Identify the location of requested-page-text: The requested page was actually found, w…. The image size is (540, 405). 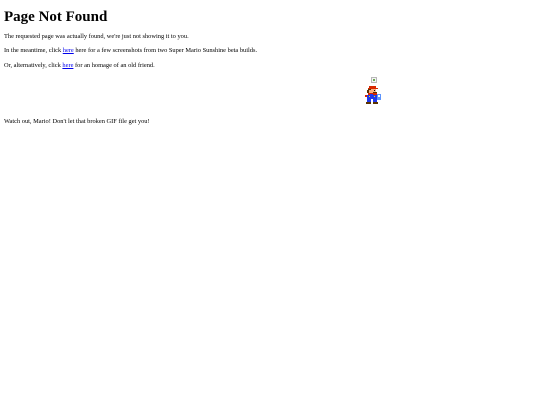
(96, 36).